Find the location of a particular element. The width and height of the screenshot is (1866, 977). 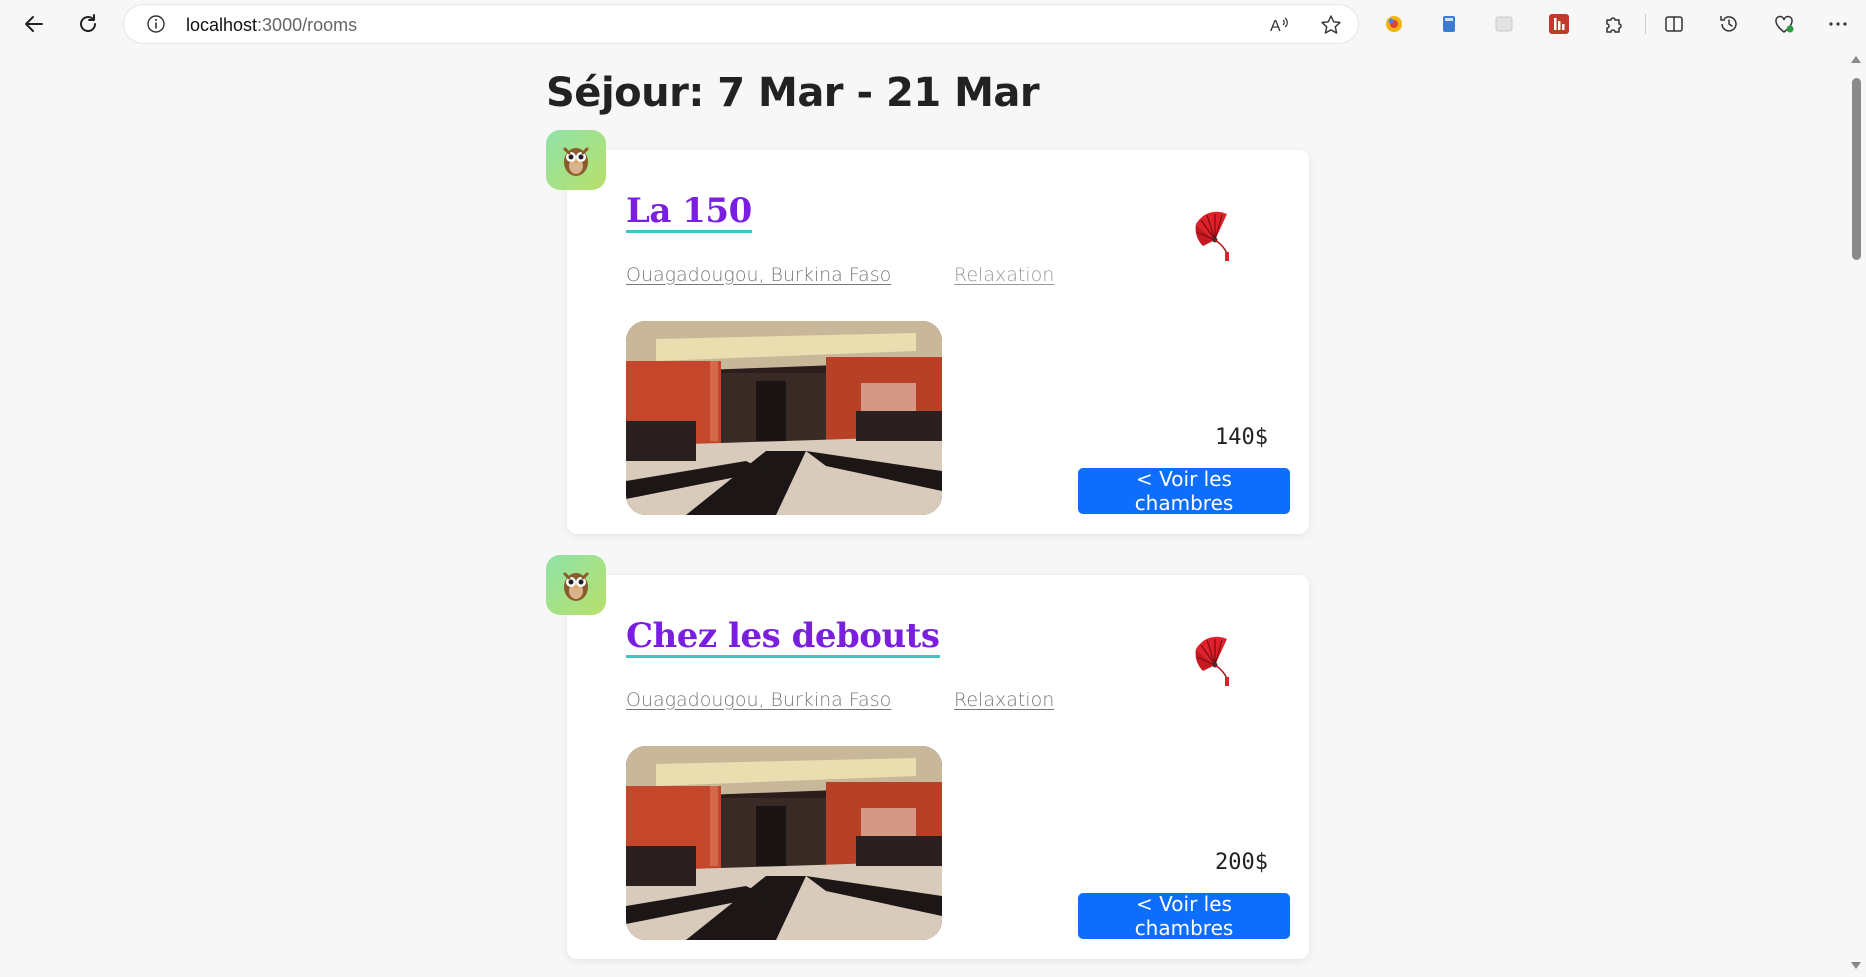

puzzle-icon is located at coordinates (1614, 24).